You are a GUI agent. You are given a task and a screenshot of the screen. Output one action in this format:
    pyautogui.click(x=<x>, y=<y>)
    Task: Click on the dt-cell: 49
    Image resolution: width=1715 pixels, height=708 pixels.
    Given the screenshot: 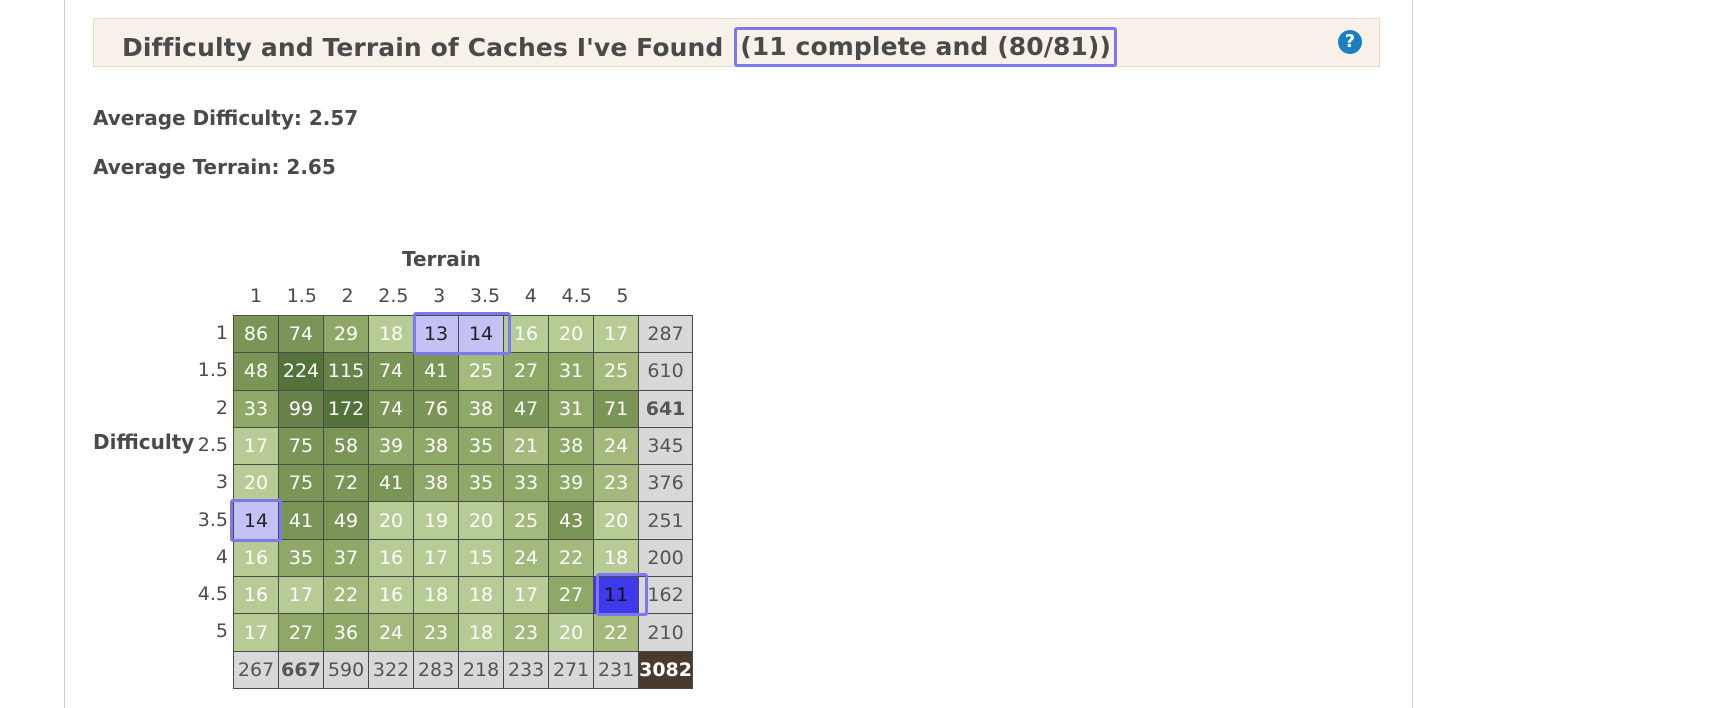 What is the action you would take?
    pyautogui.click(x=346, y=520)
    